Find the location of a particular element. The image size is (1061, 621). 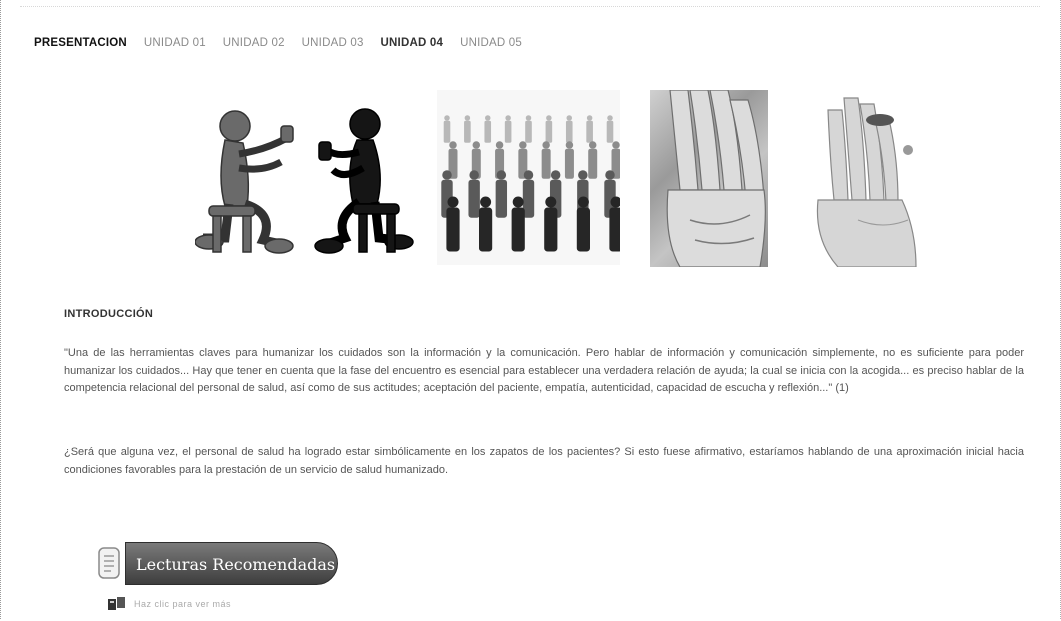

crowd-silhouettes-image is located at coordinates (530, 177).